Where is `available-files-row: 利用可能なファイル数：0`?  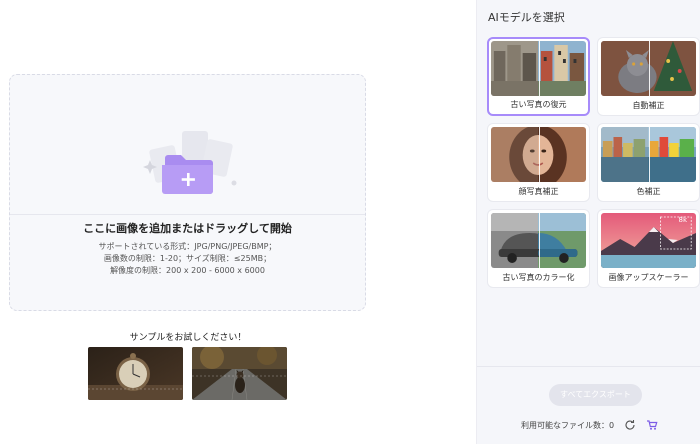 available-files-row: 利用可能なファイル数：0 is located at coordinates (589, 425).